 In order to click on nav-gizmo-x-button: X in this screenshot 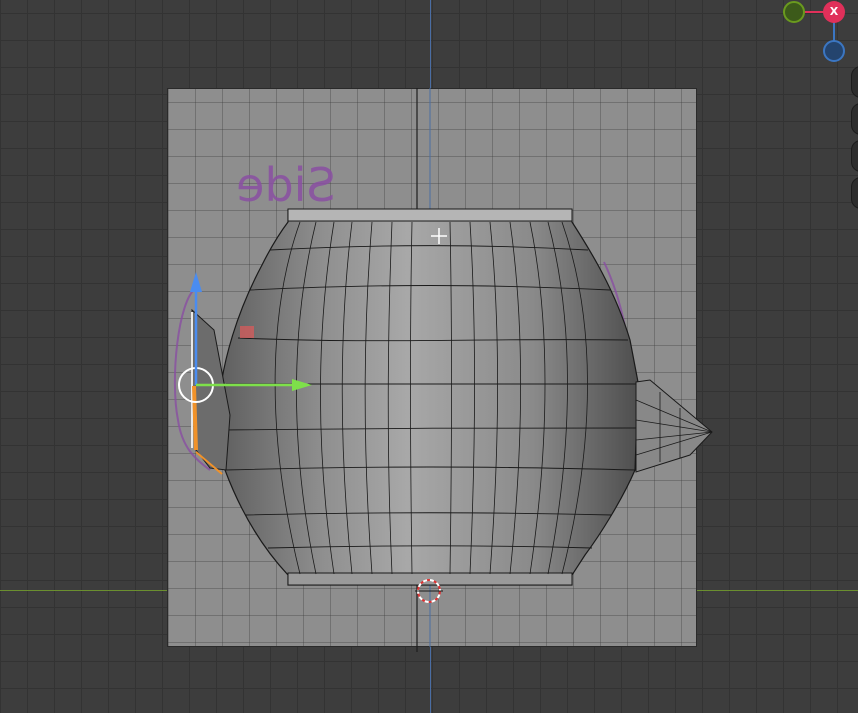, I will do `click(834, 12)`.